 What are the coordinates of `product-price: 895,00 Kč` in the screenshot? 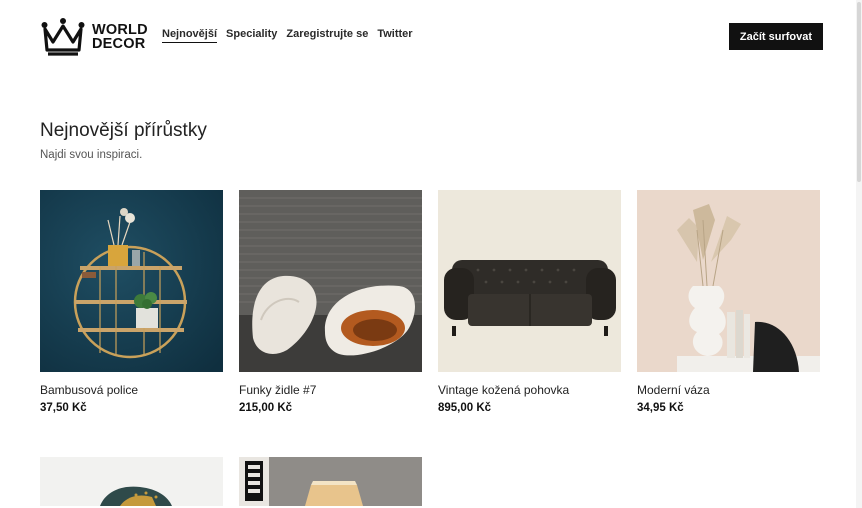 It's located at (465, 408).